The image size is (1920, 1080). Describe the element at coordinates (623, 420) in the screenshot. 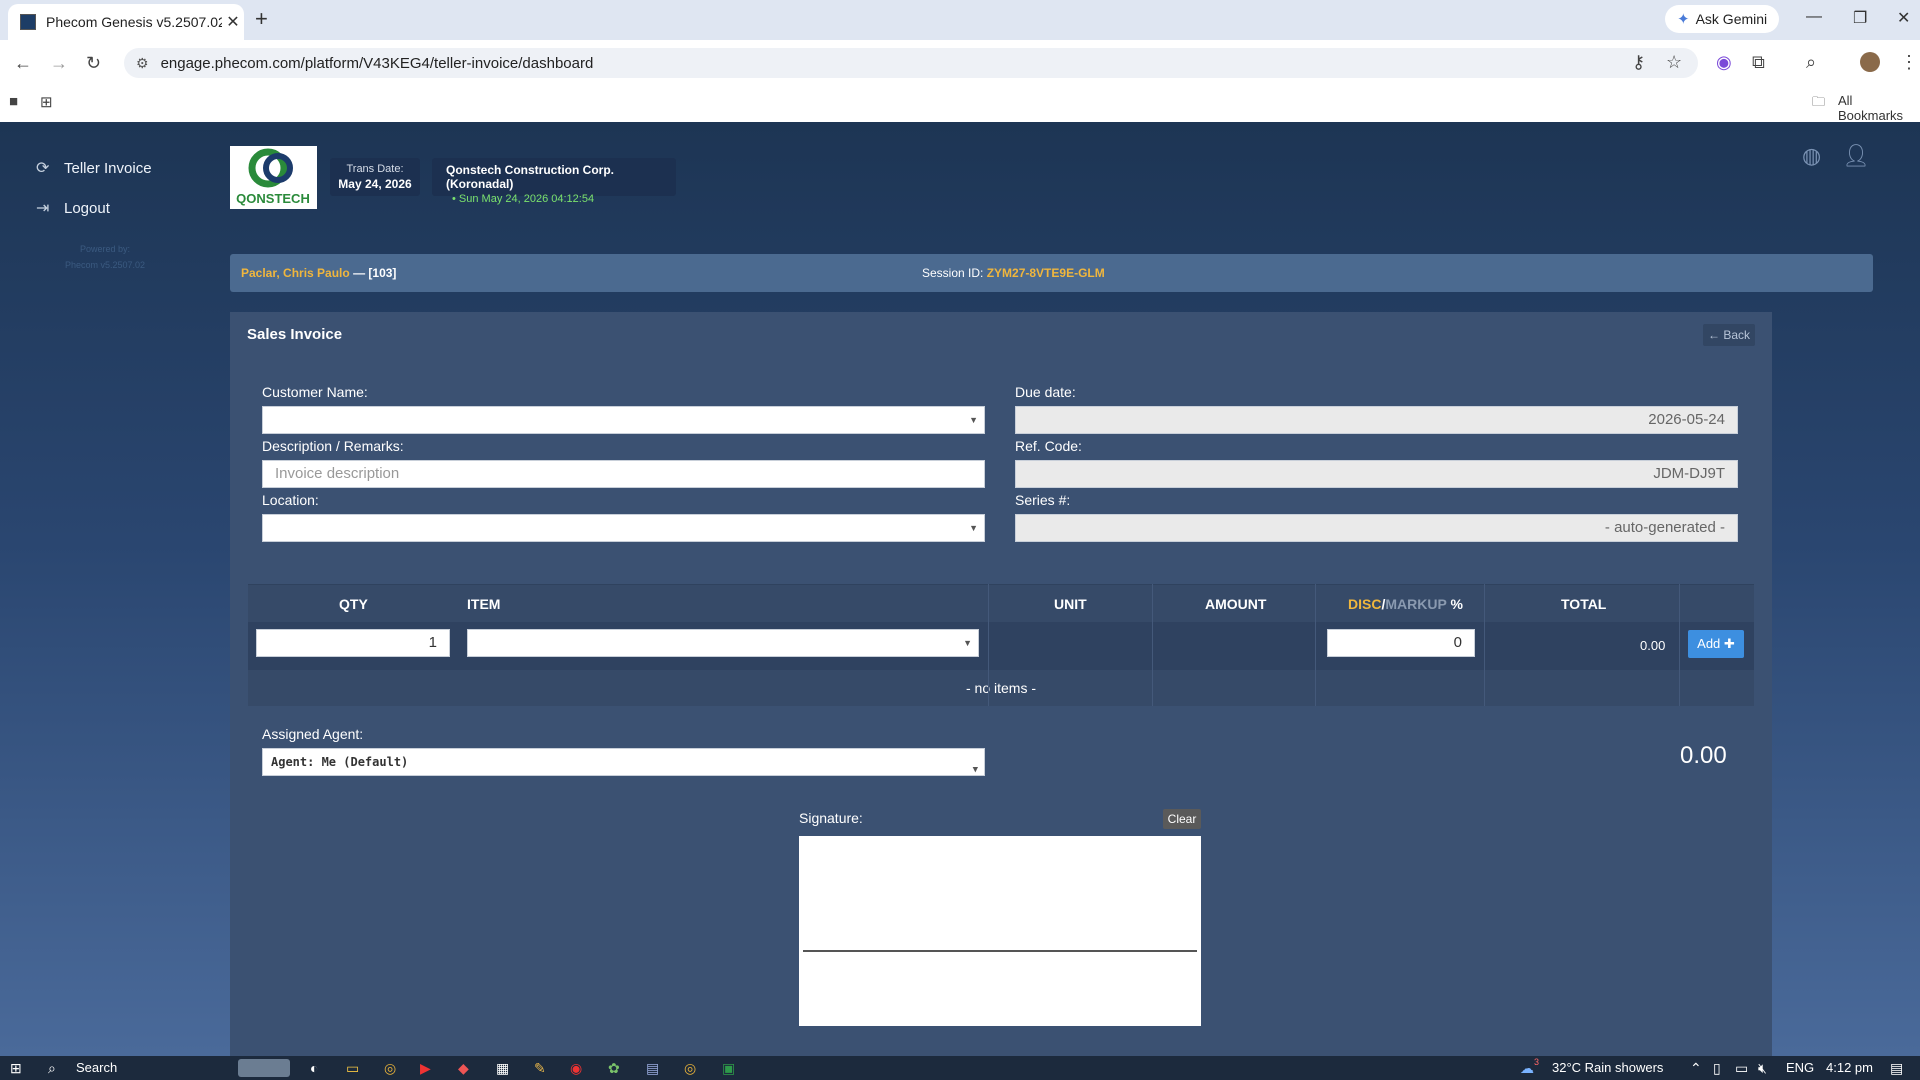

I see `customer-name-select: ▼` at that location.